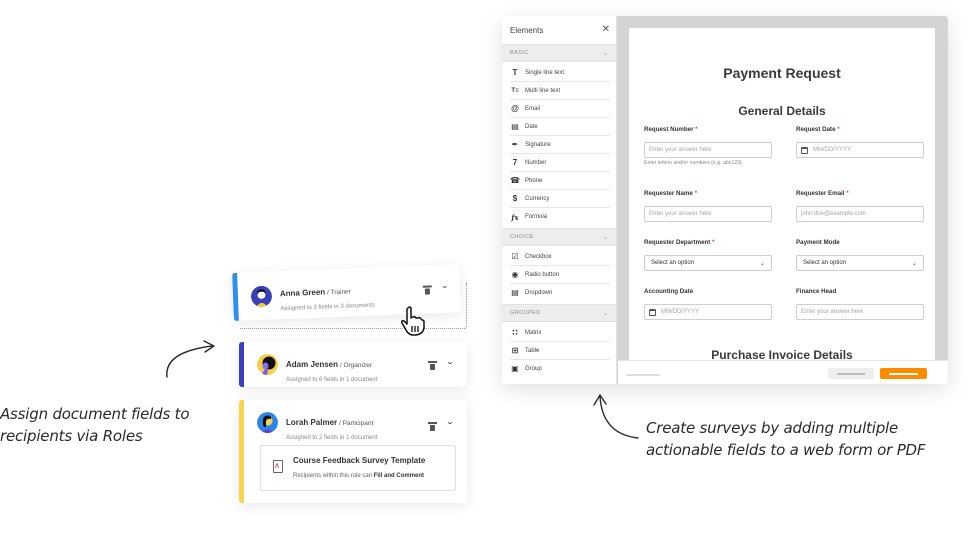 Image resolution: width=968 pixels, height=552 pixels. What do you see at coordinates (559, 30) in the screenshot?
I see `elements-panel-header: Elements ✕` at bounding box center [559, 30].